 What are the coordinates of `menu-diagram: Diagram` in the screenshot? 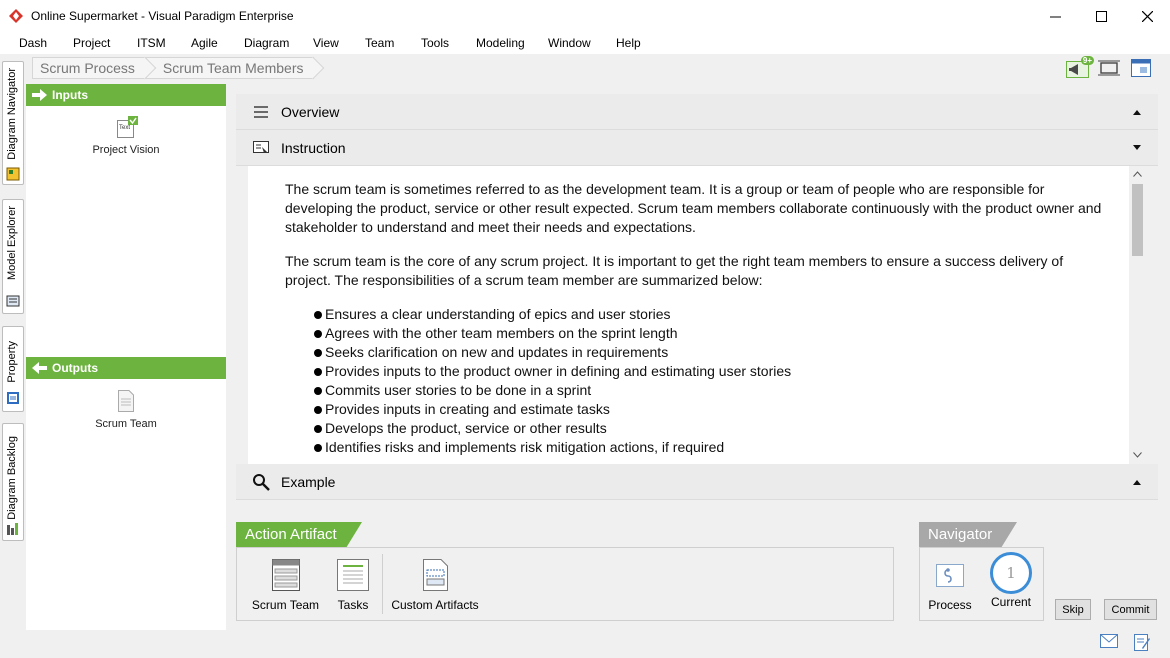 It's located at (266, 43).